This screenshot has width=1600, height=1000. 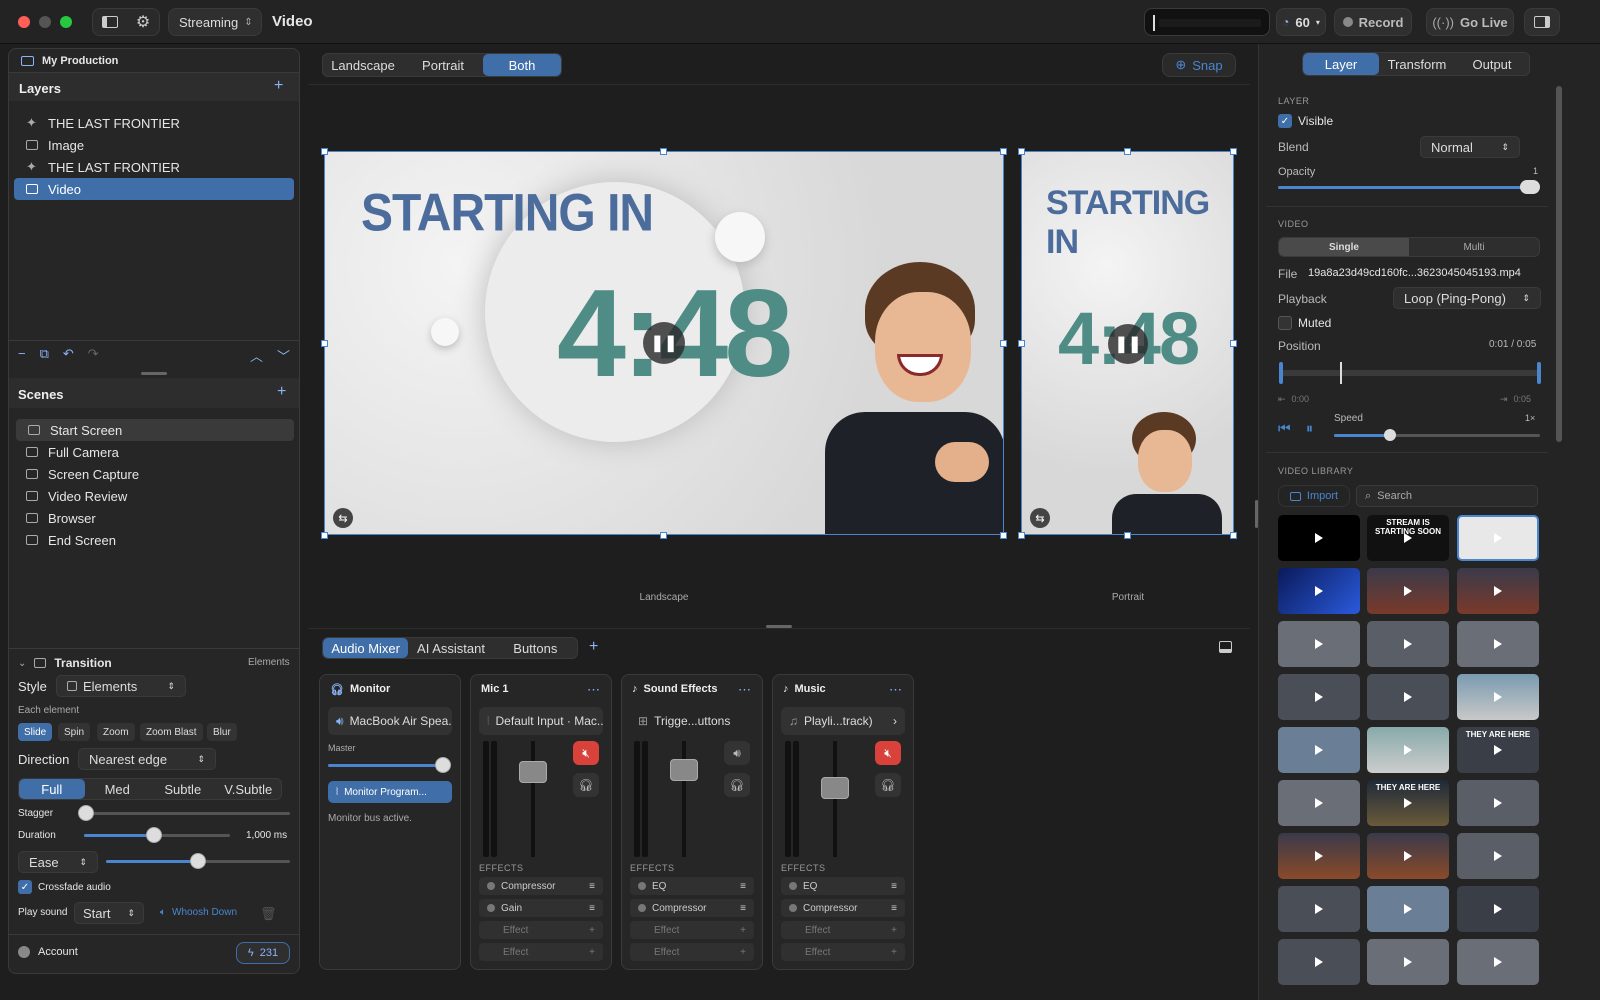 What do you see at coordinates (154, 518) in the screenshot?
I see `scene-item: Browser` at bounding box center [154, 518].